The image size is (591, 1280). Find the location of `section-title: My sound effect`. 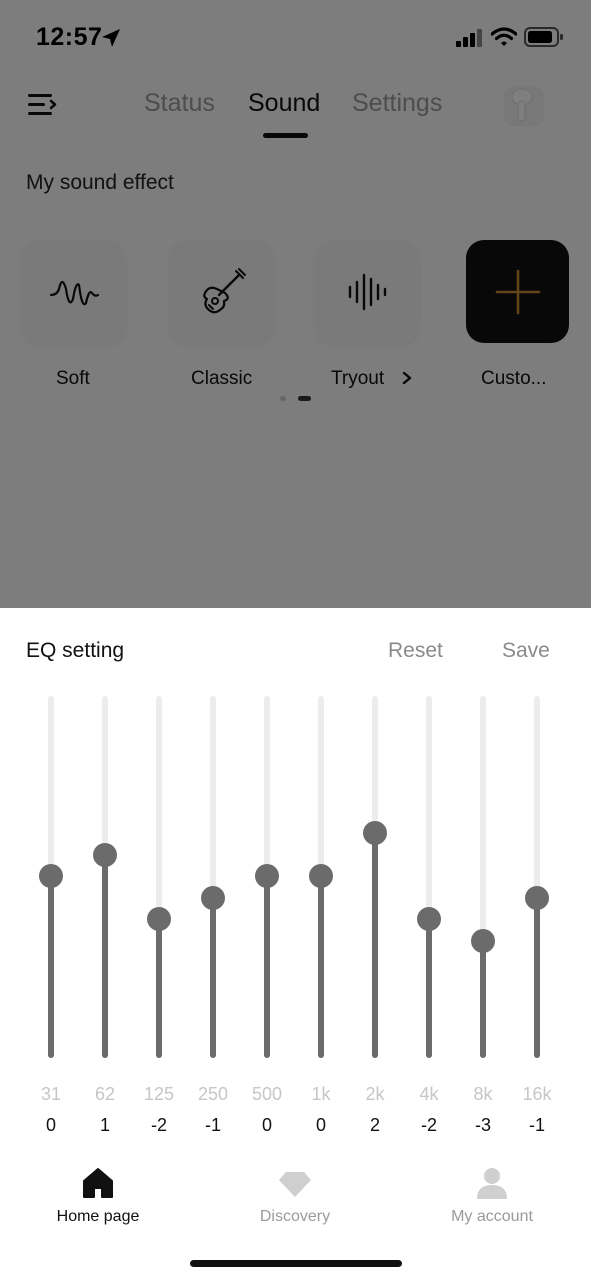

section-title: My sound effect is located at coordinates (100, 182).